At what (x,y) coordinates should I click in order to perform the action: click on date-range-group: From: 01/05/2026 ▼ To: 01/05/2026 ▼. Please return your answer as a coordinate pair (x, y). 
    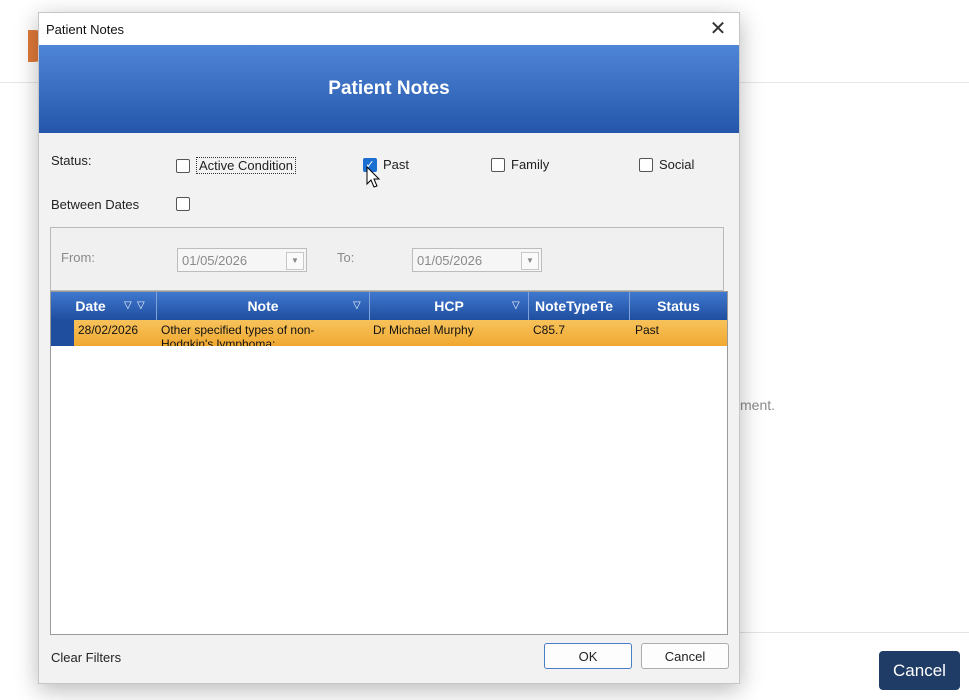
    Looking at the image, I should click on (387, 259).